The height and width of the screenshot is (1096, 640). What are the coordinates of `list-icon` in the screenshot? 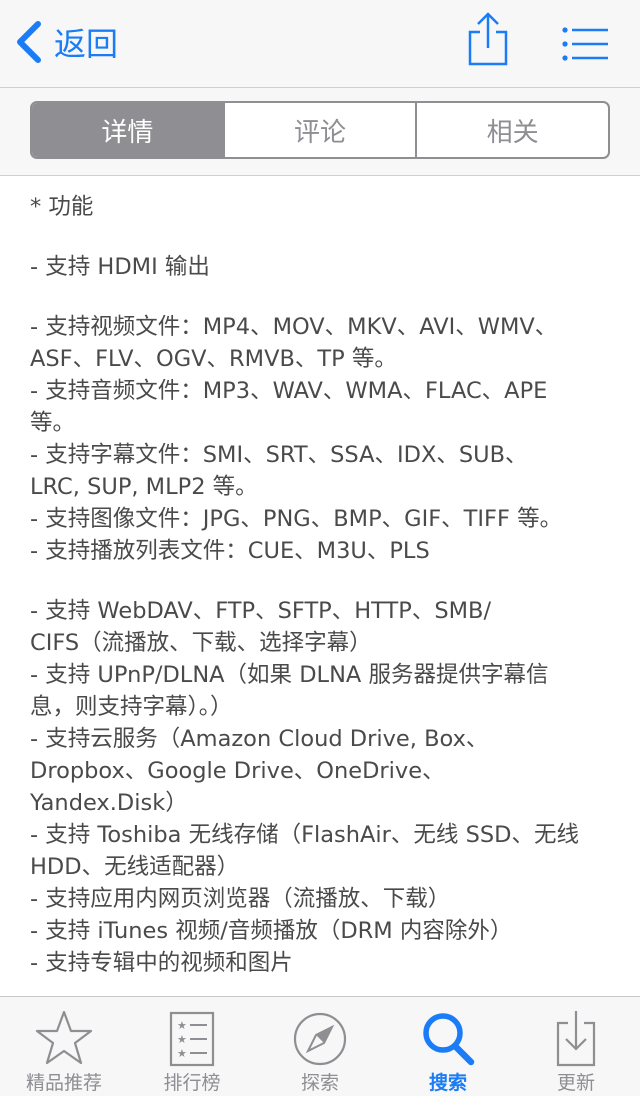 It's located at (585, 44).